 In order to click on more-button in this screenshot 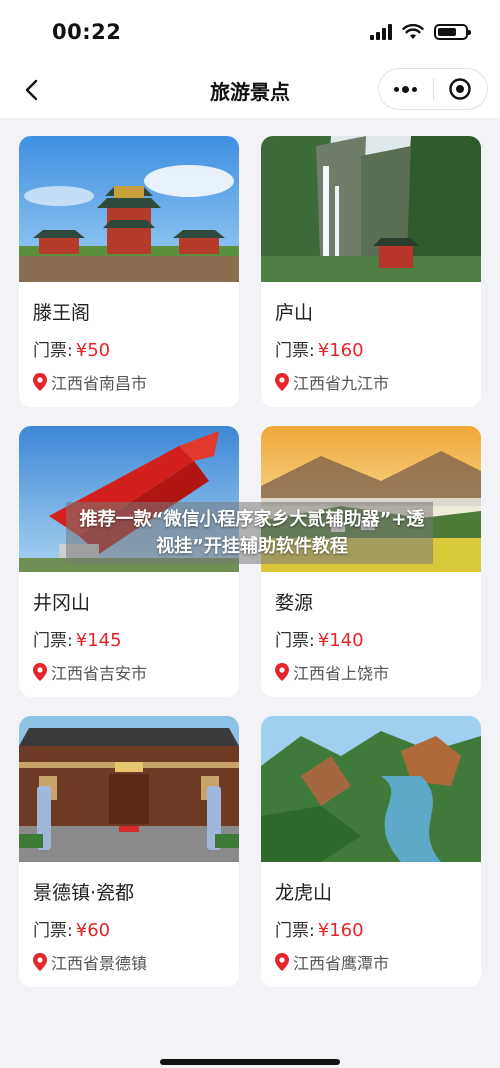, I will do `click(406, 89)`.